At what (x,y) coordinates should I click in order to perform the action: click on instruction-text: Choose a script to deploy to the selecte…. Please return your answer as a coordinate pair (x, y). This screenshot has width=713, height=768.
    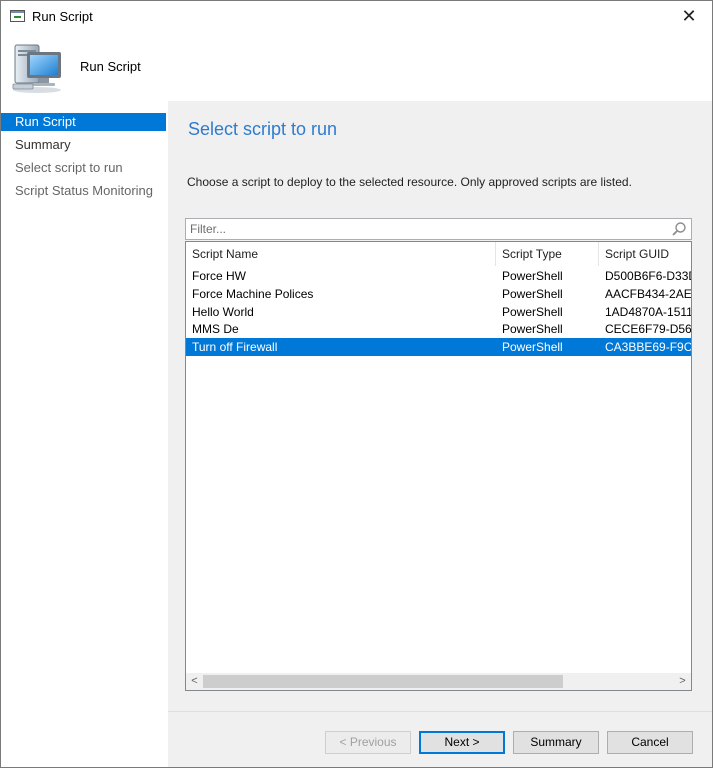
    Looking at the image, I should click on (409, 182).